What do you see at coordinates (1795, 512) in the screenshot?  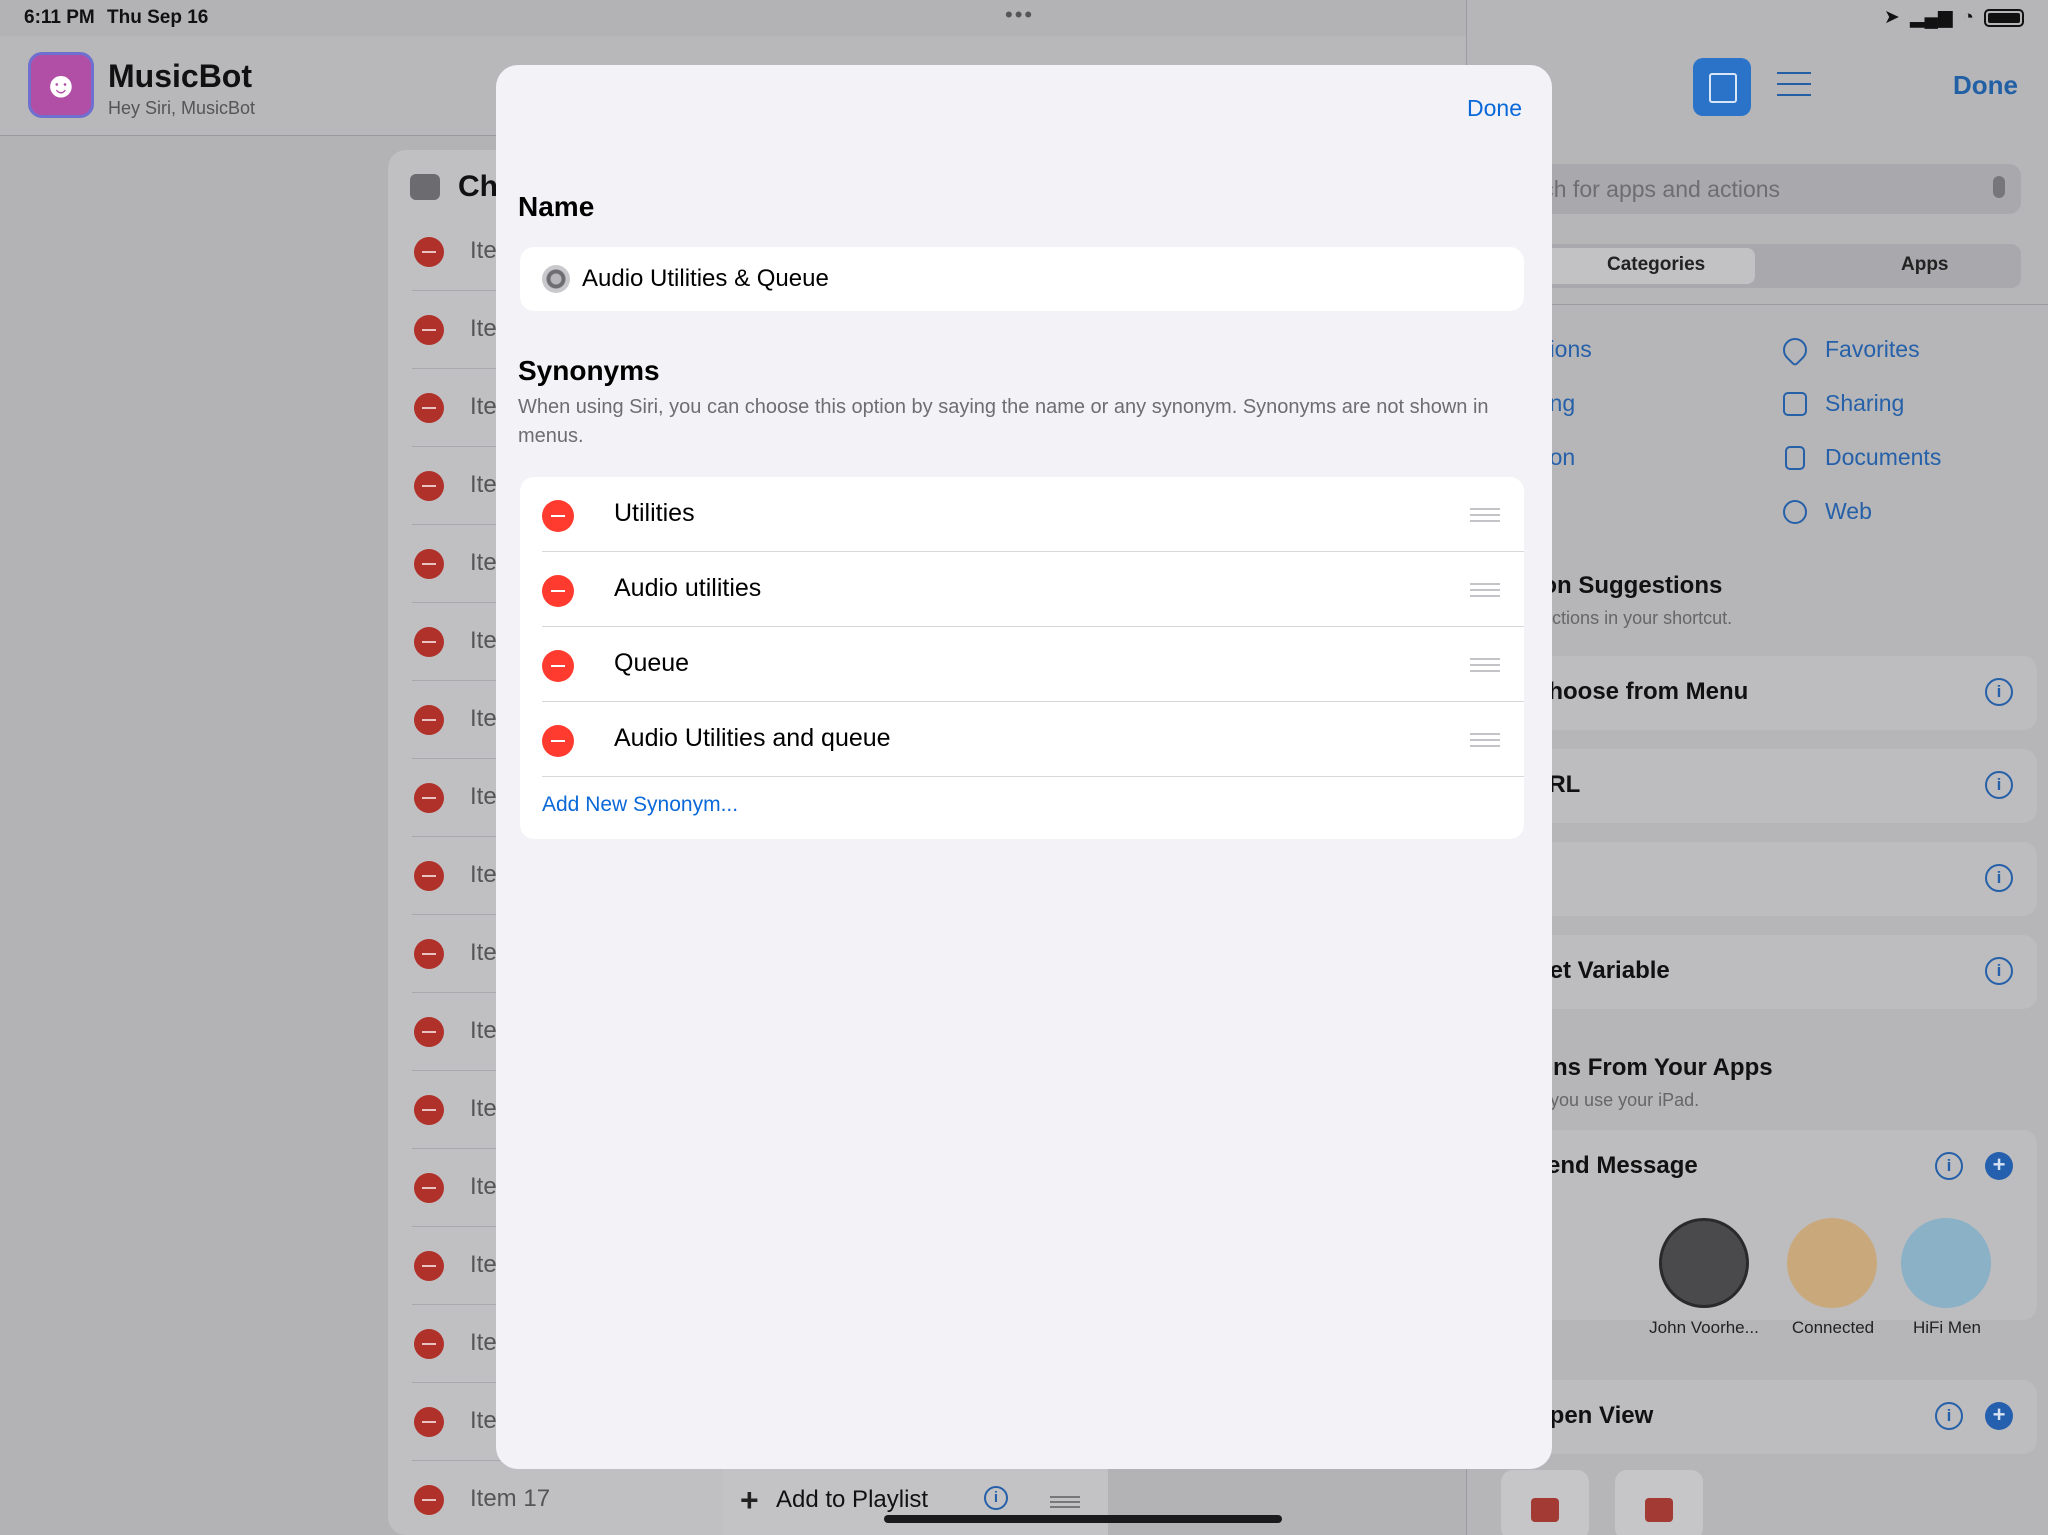 I see `compass-icon` at bounding box center [1795, 512].